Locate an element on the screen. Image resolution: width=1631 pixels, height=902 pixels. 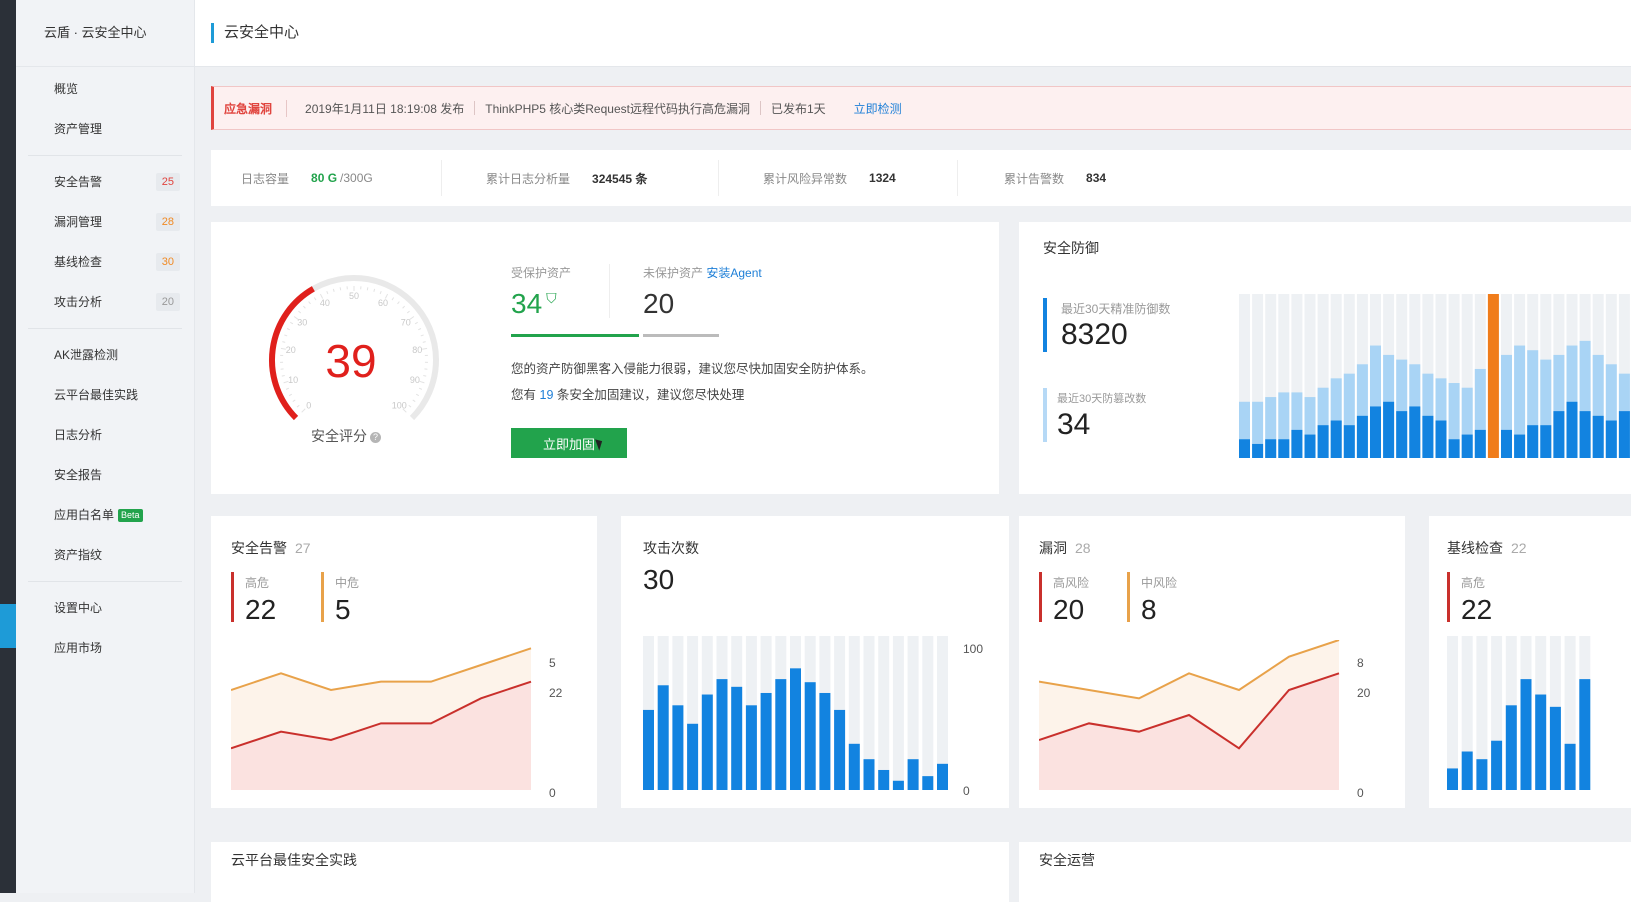
stat-log-capacity: 日志容量 80 G /300G is located at coordinates (326, 178).